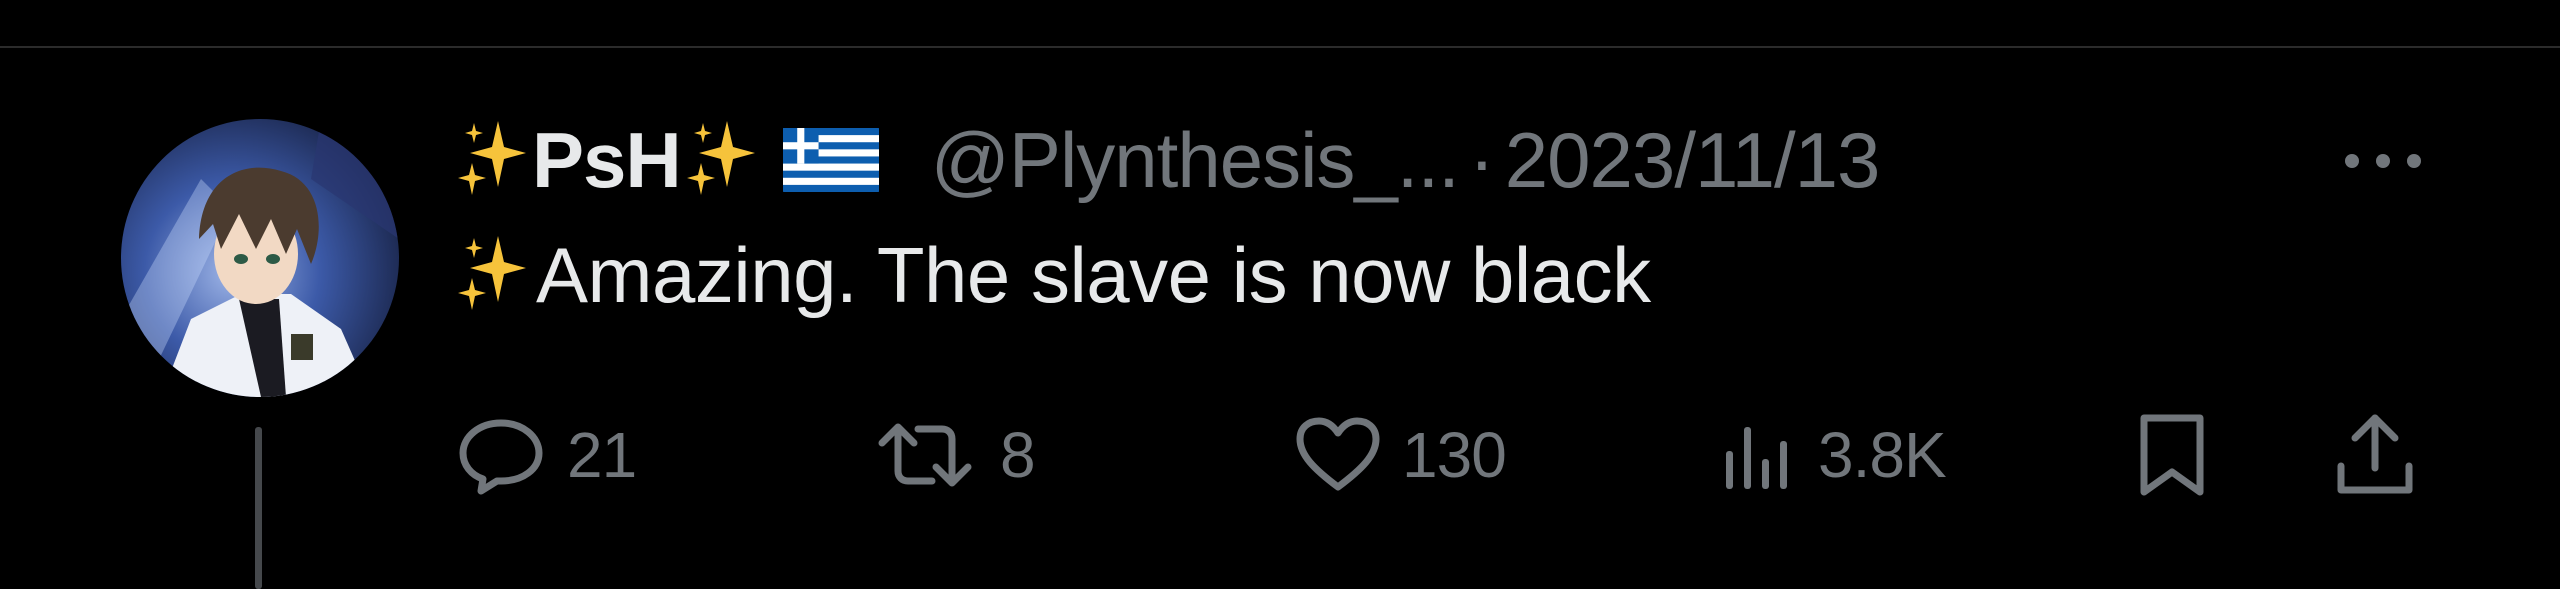  Describe the element at coordinates (501, 457) in the screenshot. I see `reply-icon` at that location.